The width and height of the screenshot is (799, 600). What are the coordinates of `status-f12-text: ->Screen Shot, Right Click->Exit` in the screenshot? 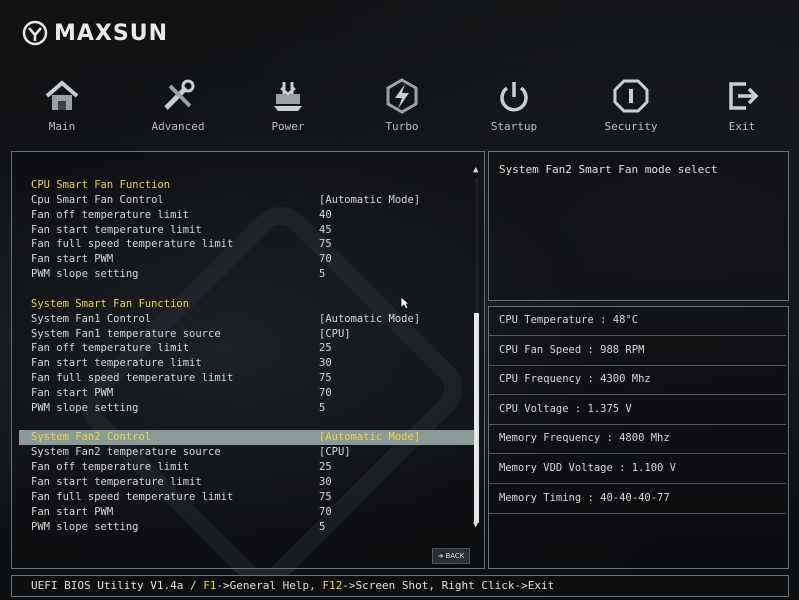 It's located at (448, 585).